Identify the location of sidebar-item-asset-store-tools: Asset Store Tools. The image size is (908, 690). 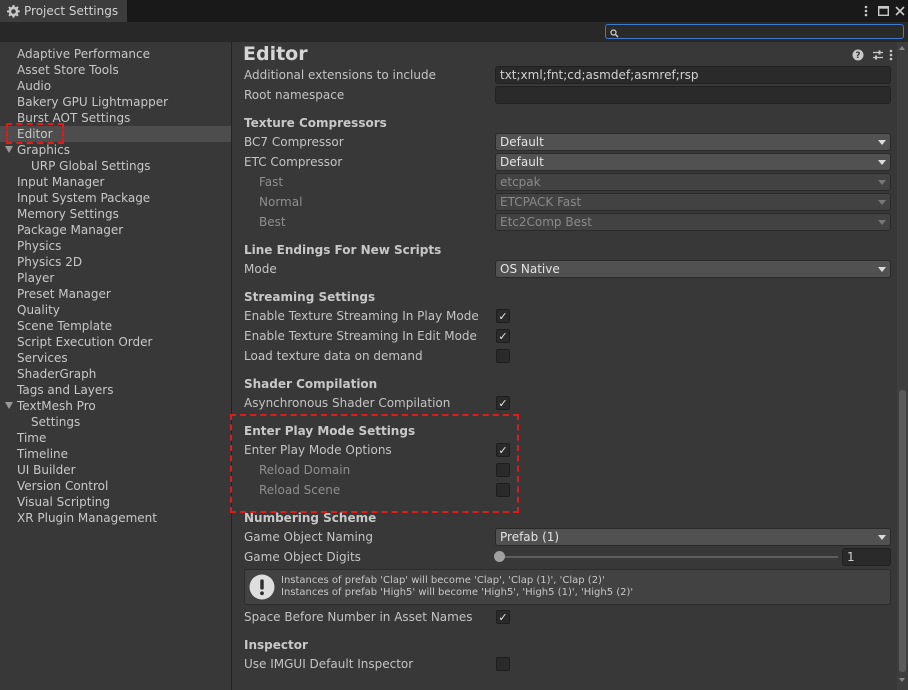
(115, 70).